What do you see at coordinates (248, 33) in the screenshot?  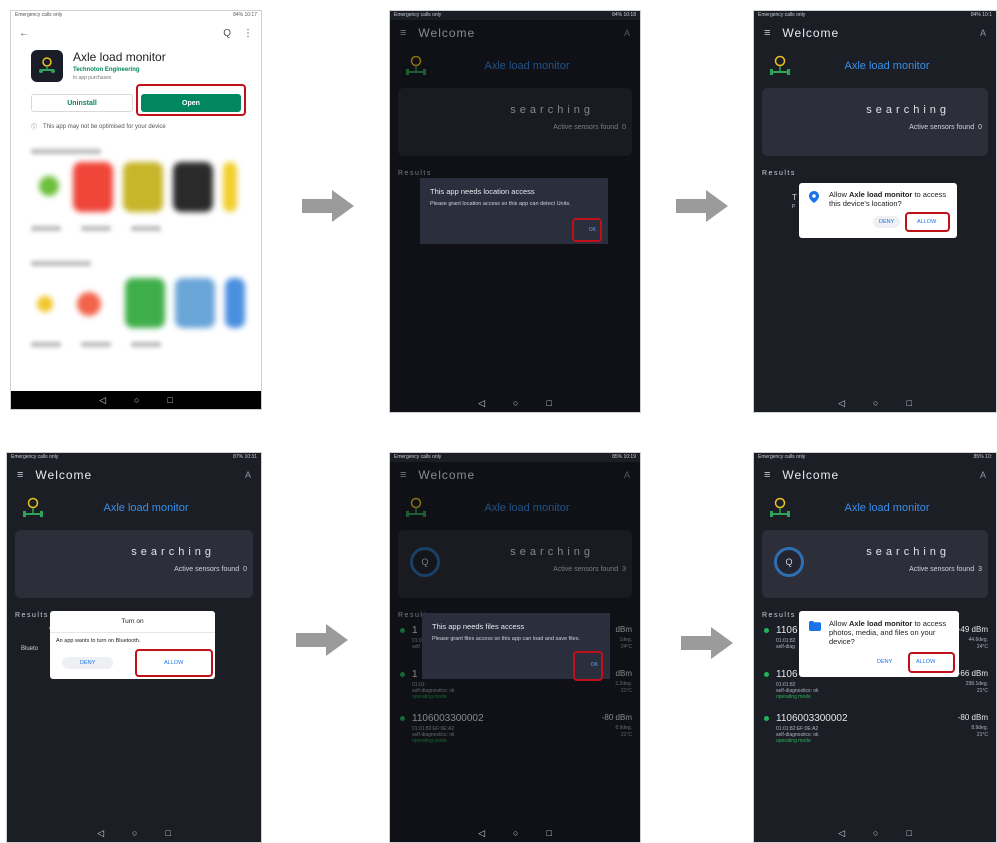 I see `more-icon: ⋮` at bounding box center [248, 33].